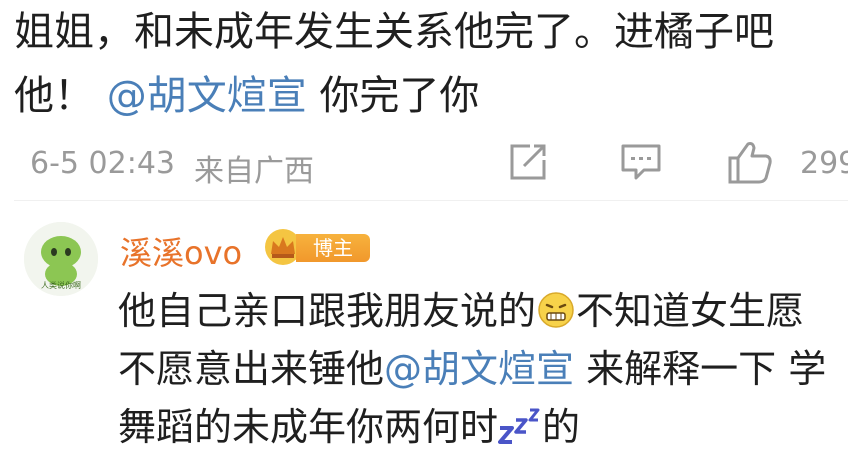 The width and height of the screenshot is (848, 472). What do you see at coordinates (431, 164) in the screenshot?
I see `comment-meta: 6-5 02:43 来自广西 299` at bounding box center [431, 164].